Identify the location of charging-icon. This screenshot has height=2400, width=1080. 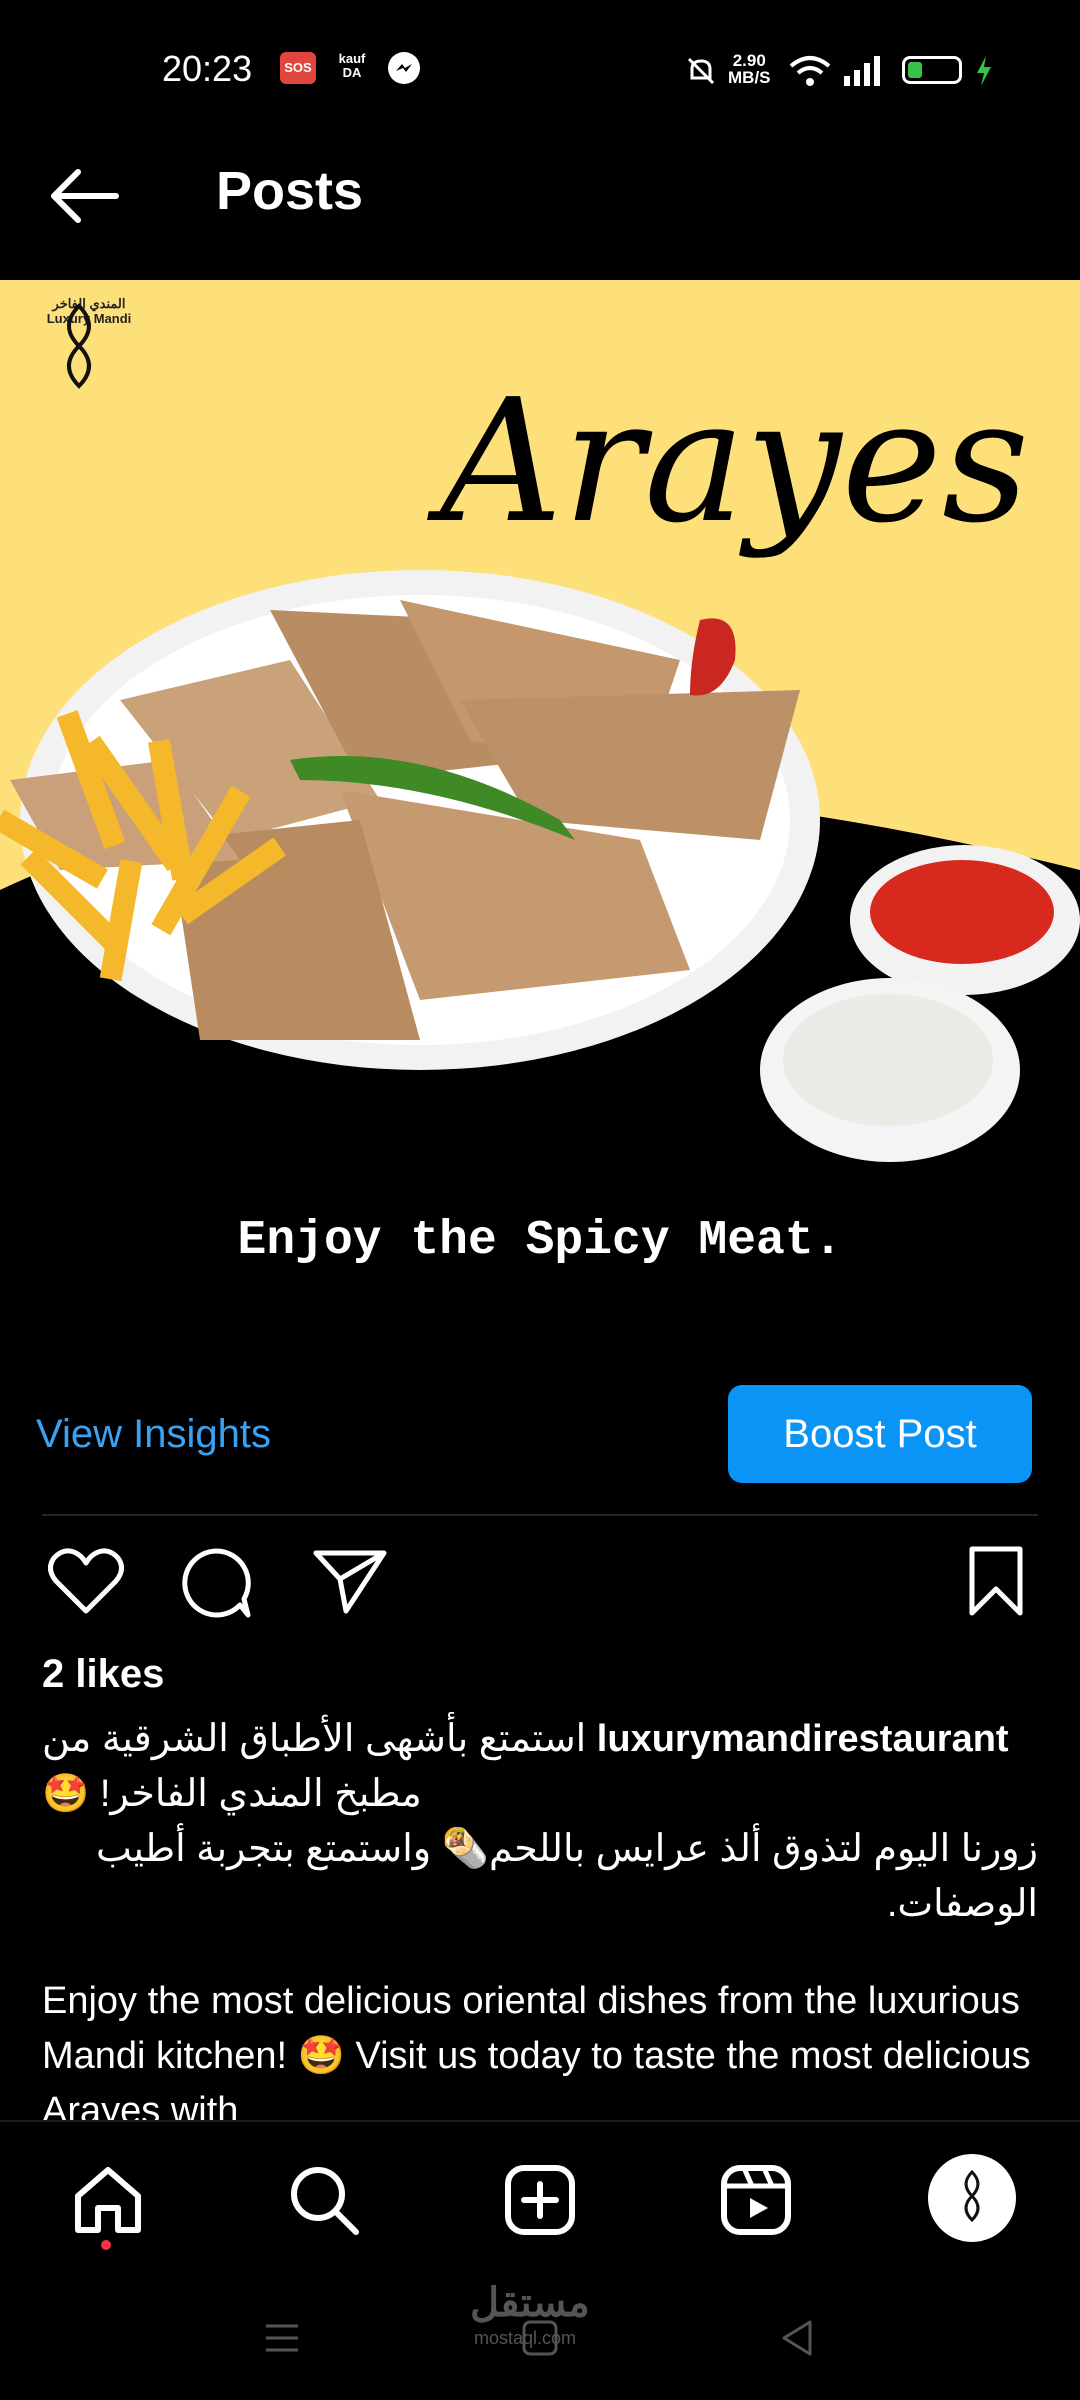
(984, 71).